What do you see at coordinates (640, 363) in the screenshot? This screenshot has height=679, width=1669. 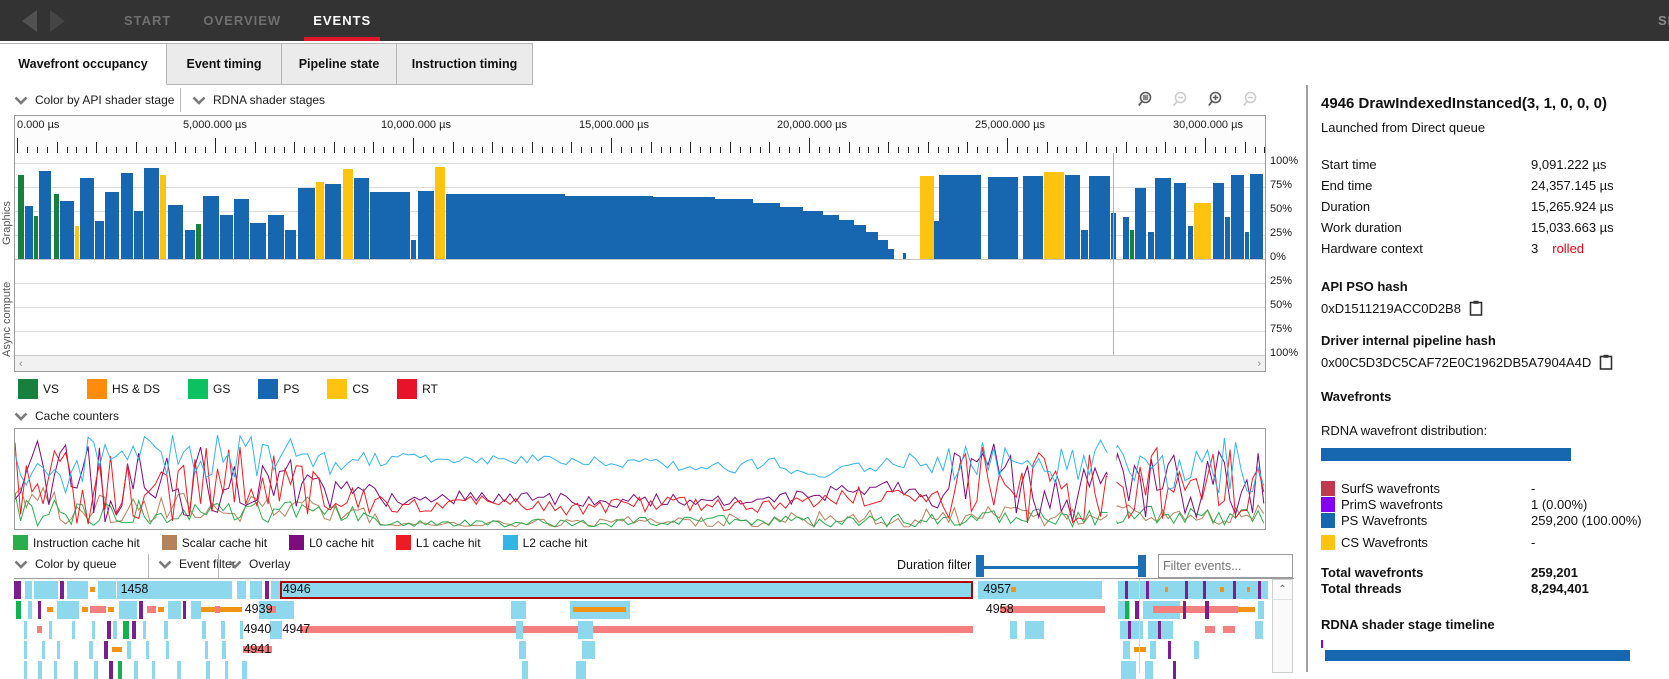 I see `occupancy-horizontal-scrollbar: ‹ ›` at bounding box center [640, 363].